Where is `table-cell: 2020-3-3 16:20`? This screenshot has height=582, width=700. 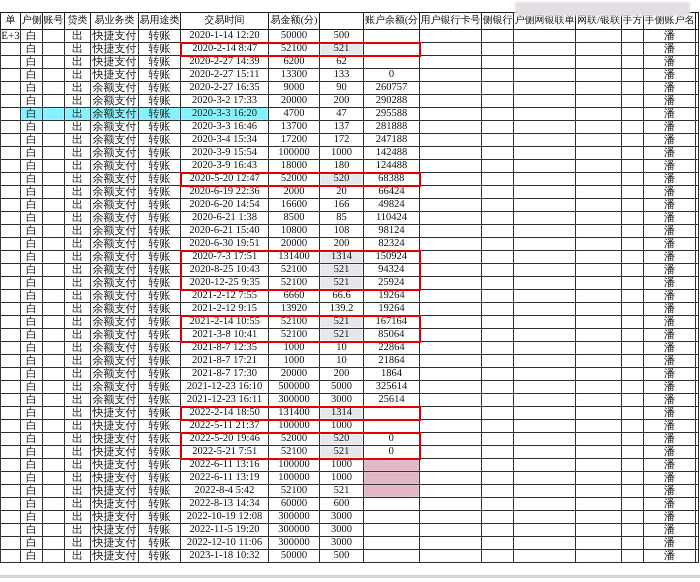
table-cell: 2020-3-3 16:20 is located at coordinates (224, 114).